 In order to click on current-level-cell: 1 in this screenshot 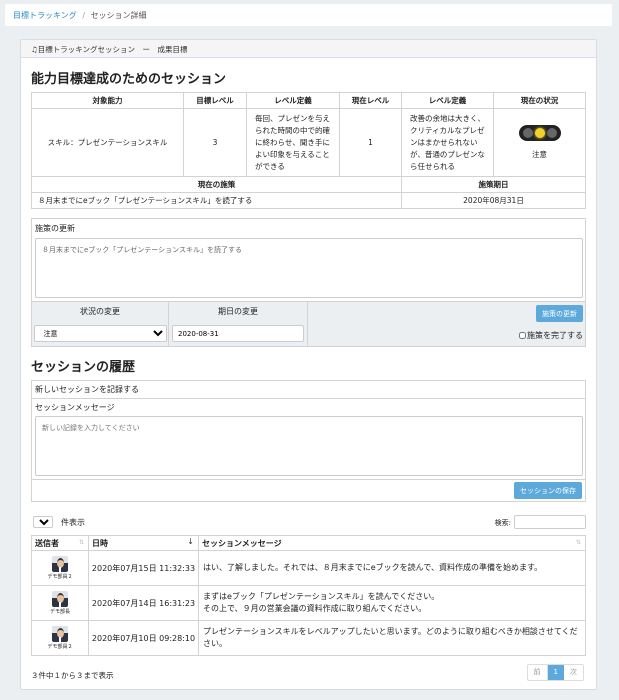, I will do `click(370, 142)`.